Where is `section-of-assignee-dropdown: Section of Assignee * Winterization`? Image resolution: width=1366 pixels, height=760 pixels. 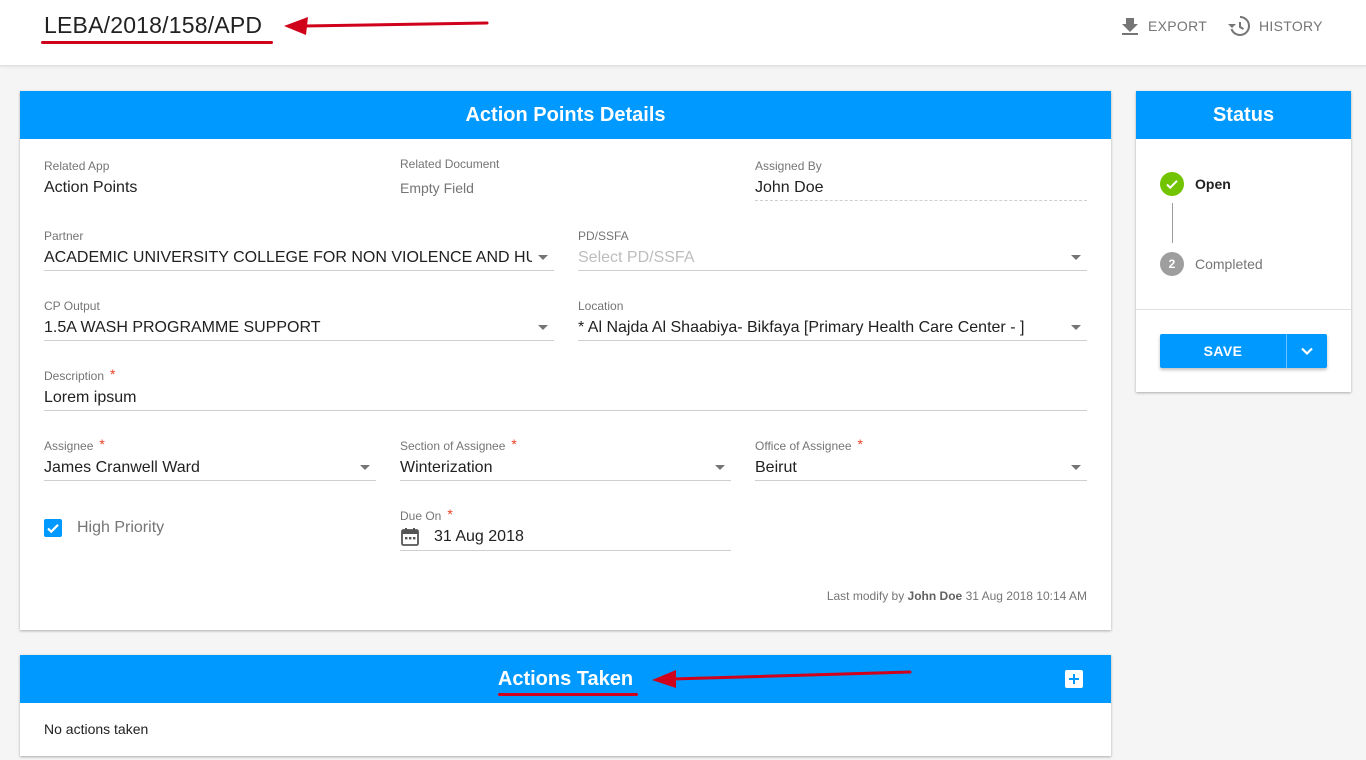 section-of-assignee-dropdown: Section of Assignee * Winterization is located at coordinates (565, 458).